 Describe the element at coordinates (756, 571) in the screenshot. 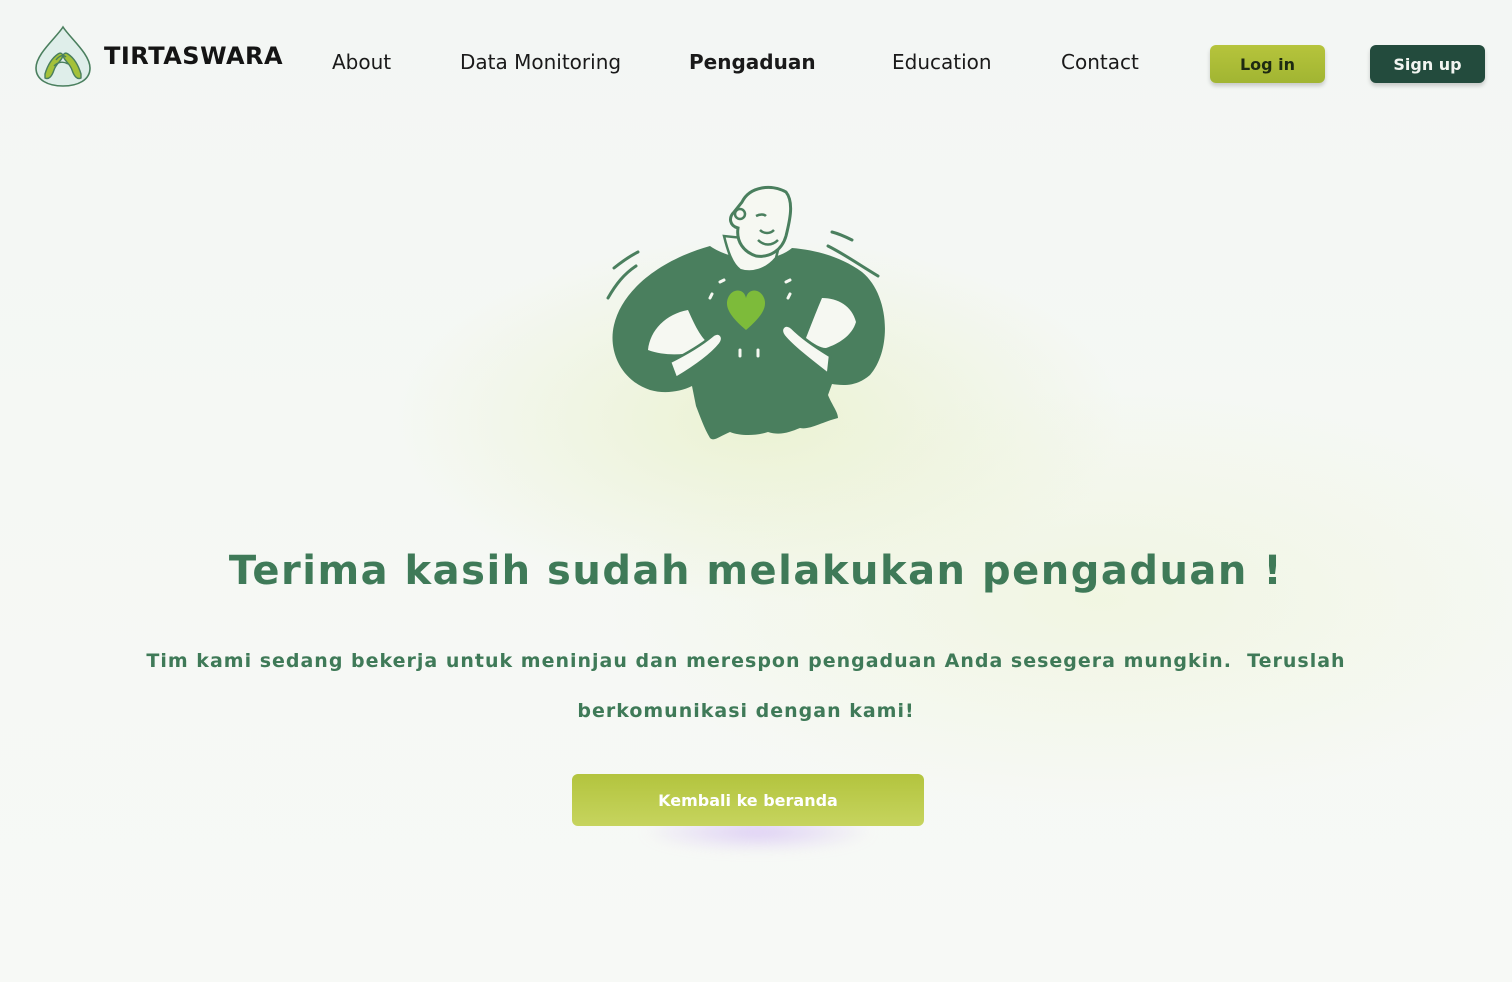

I see `page-title: Terima kasih sudah melakukan pengaduan !` at that location.